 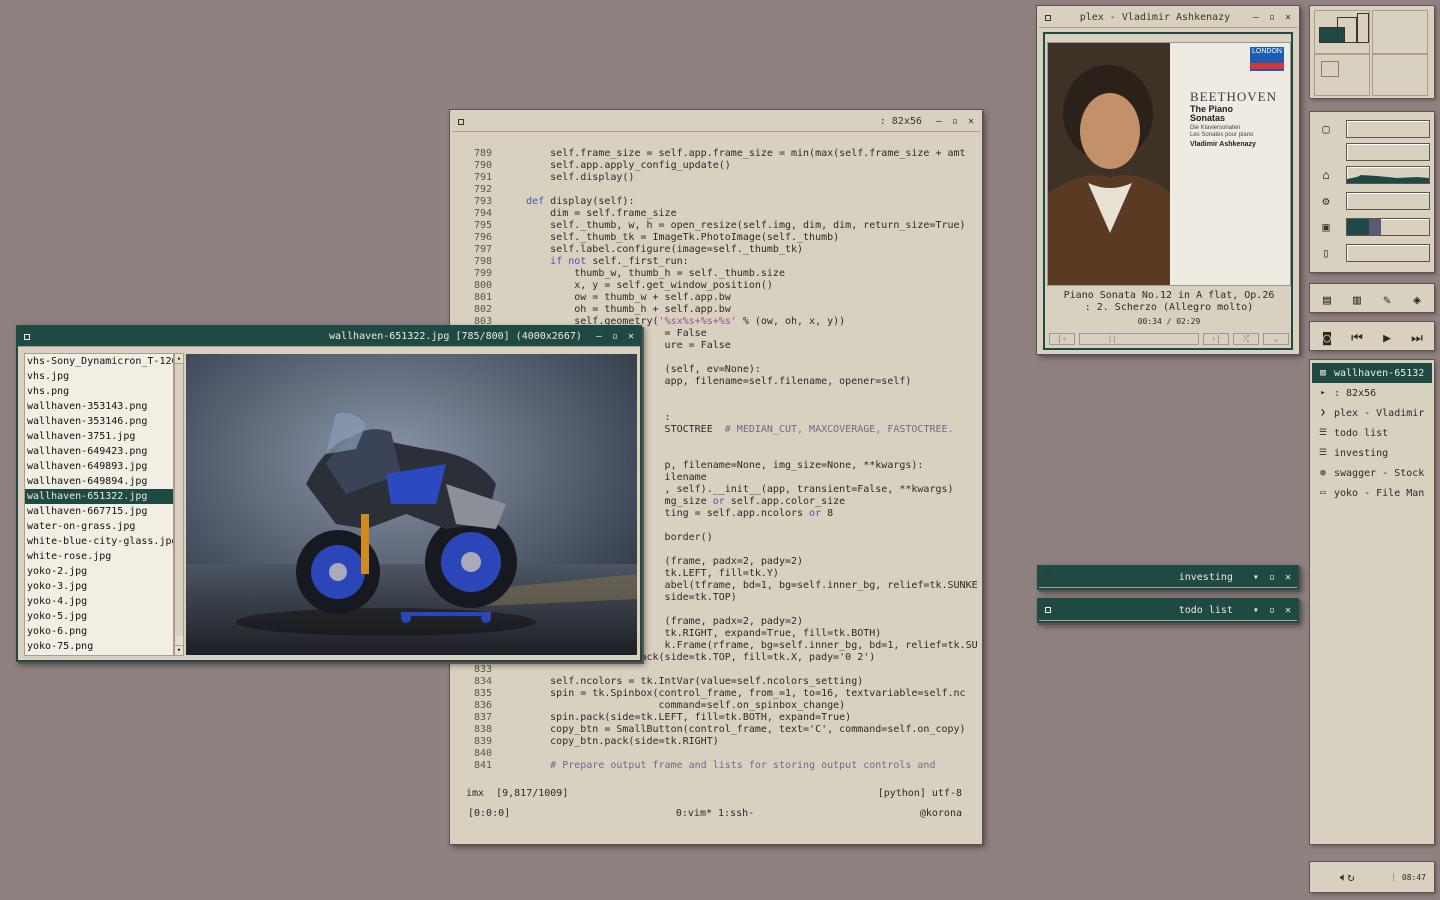 What do you see at coordinates (580, 201) in the screenshot?
I see `line-text: def display(self):` at bounding box center [580, 201].